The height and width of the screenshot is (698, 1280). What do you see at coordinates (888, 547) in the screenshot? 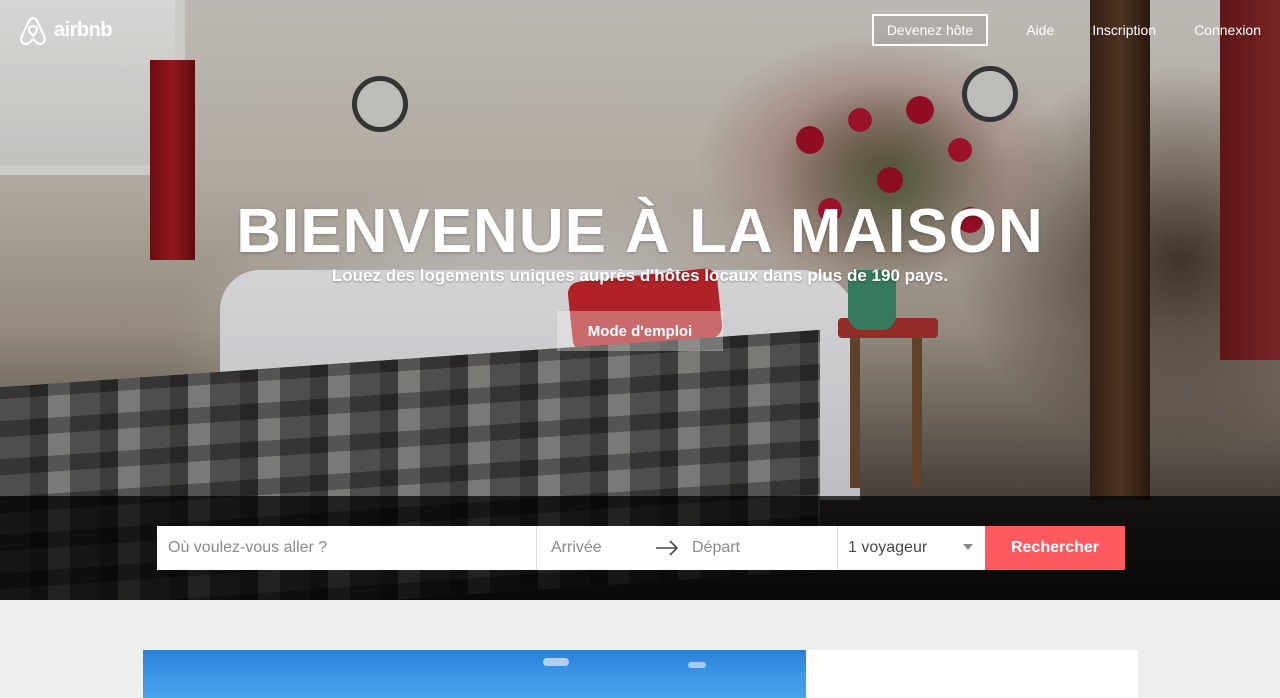
I see `guests-value: 1 voyageur` at bounding box center [888, 547].